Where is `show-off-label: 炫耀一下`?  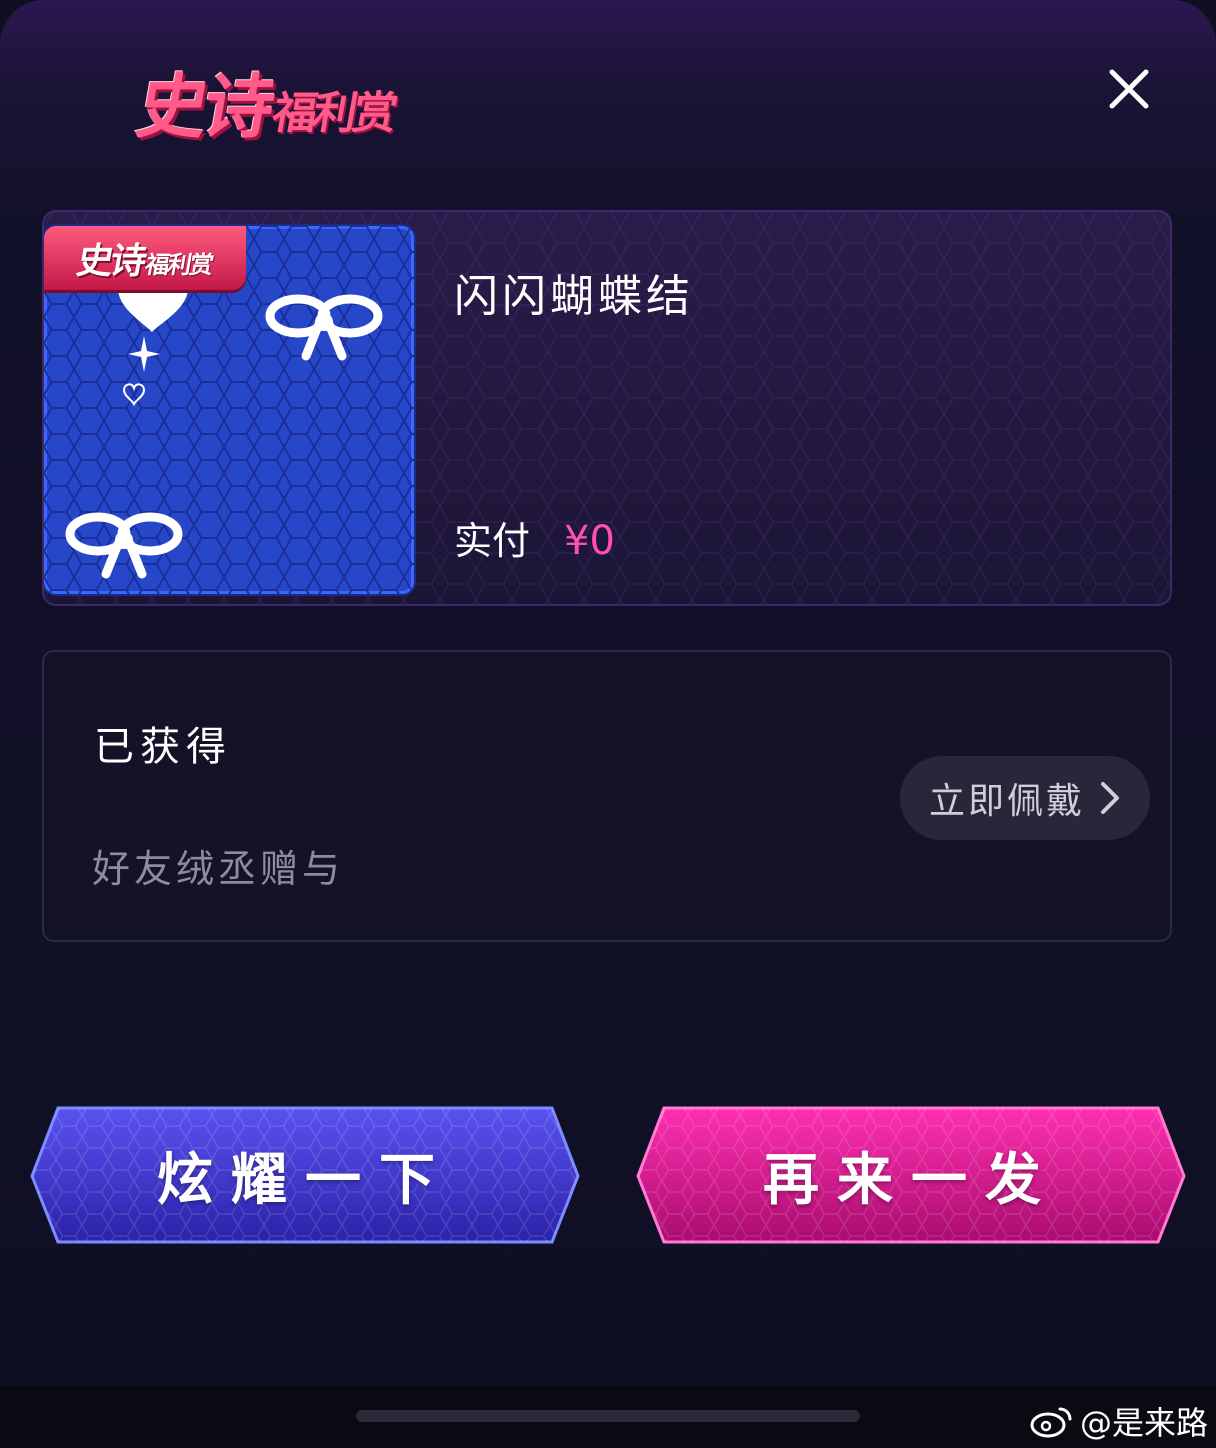
show-off-label: 炫耀一下 is located at coordinates (305, 1180).